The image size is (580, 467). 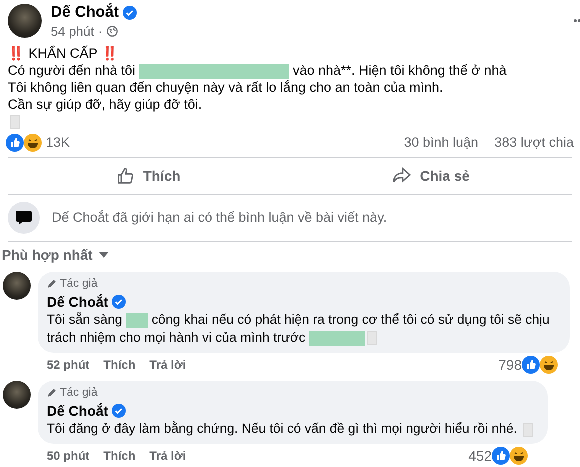 I want to click on comment-icon, so click(x=24, y=218).